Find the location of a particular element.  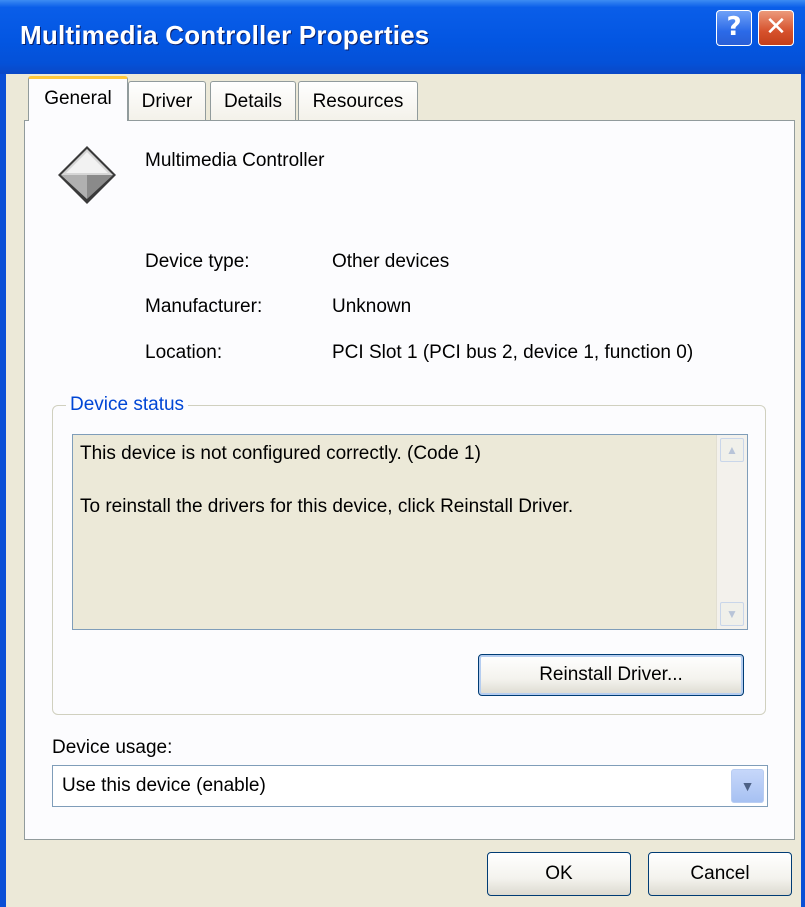

location-label: Location: is located at coordinates (184, 352).